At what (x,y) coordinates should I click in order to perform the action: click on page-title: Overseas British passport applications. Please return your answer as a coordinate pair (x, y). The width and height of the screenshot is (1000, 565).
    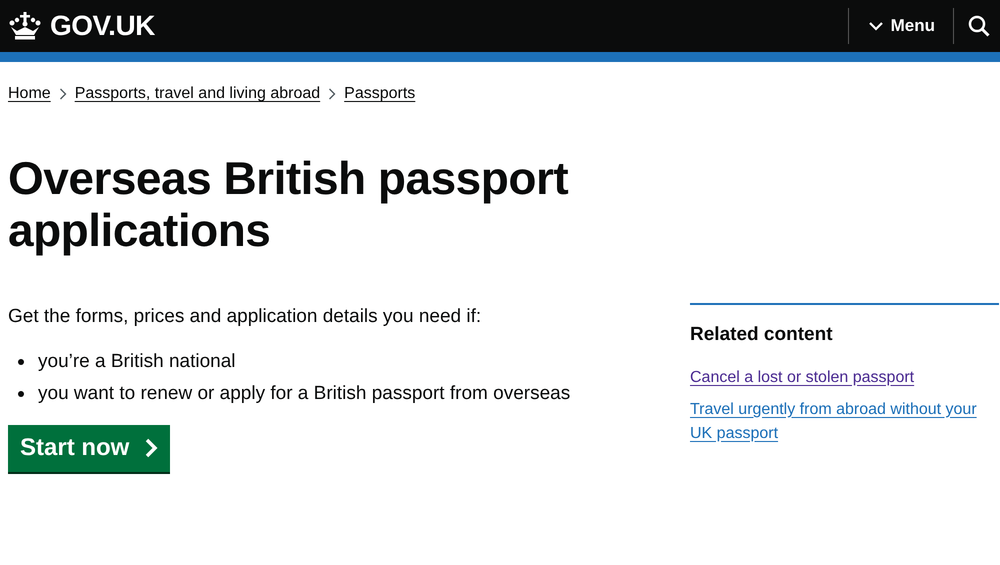
    Looking at the image, I should click on (289, 204).